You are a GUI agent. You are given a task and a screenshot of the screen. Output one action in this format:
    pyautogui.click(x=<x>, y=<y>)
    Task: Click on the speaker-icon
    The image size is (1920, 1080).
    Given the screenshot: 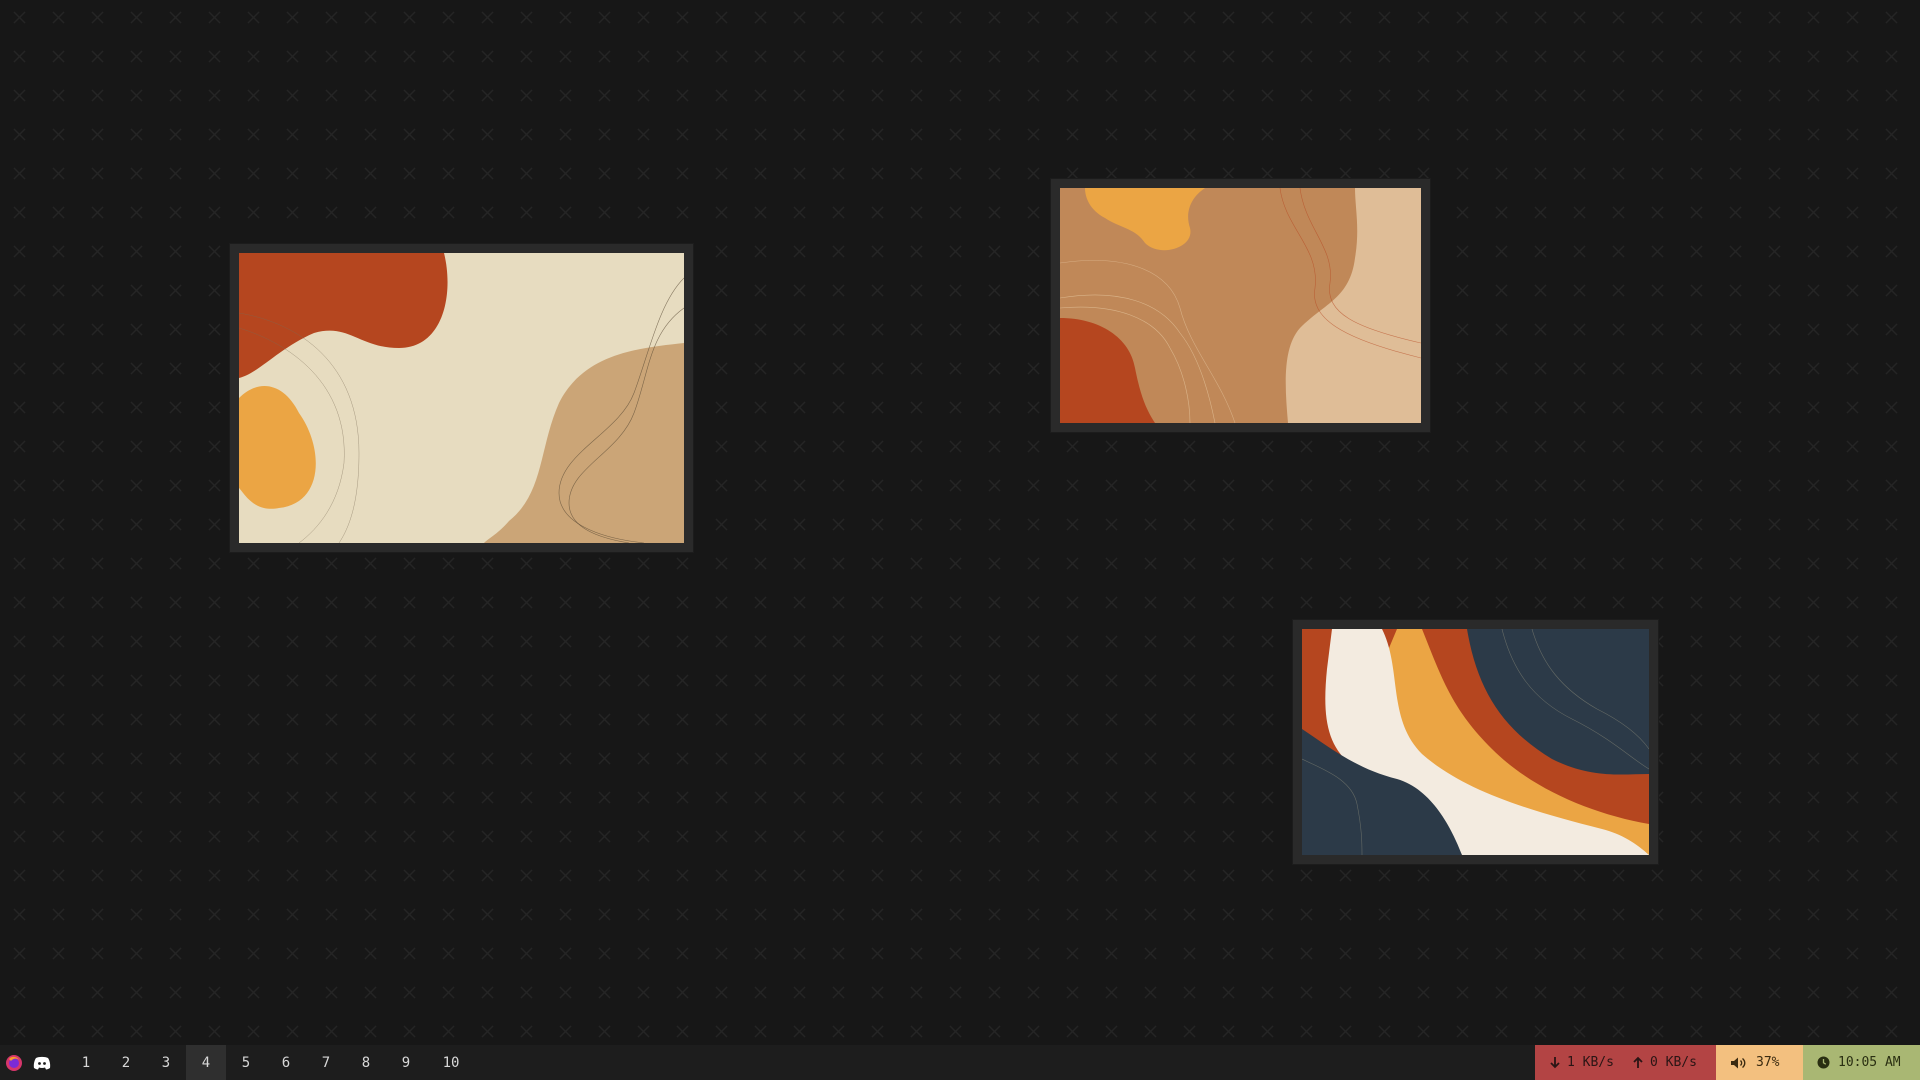 What is the action you would take?
    pyautogui.click(x=1739, y=1063)
    